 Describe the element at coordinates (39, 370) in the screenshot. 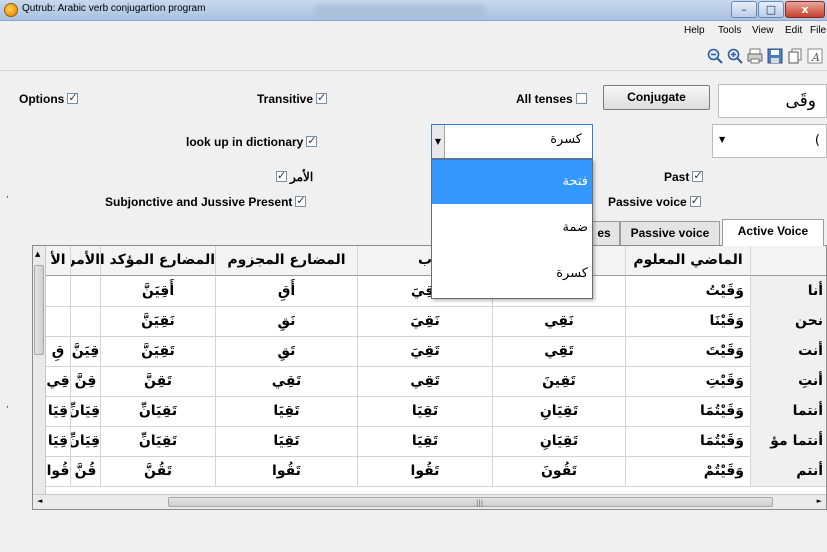

I see `vertical-scrollbar: ▲` at that location.